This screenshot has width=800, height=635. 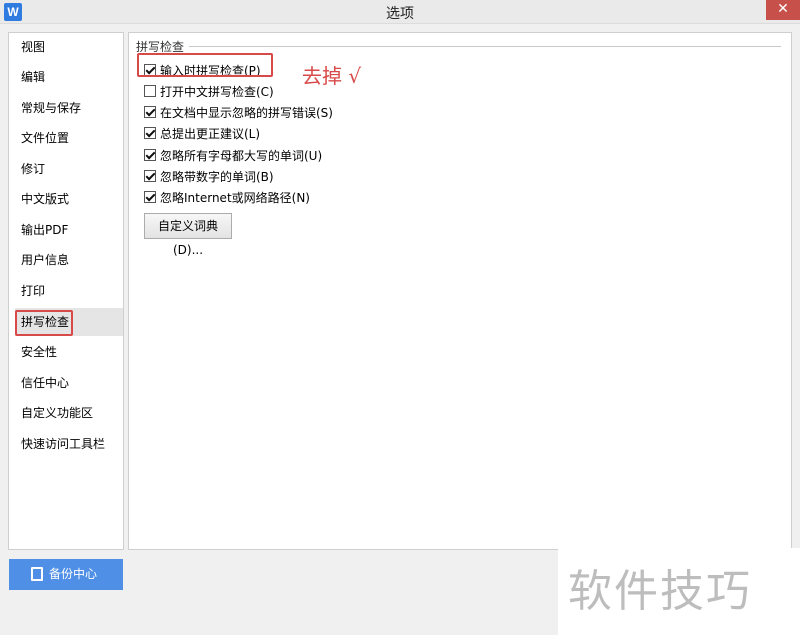 I want to click on title-bar: W 选项 ✕, so click(x=400, y=12).